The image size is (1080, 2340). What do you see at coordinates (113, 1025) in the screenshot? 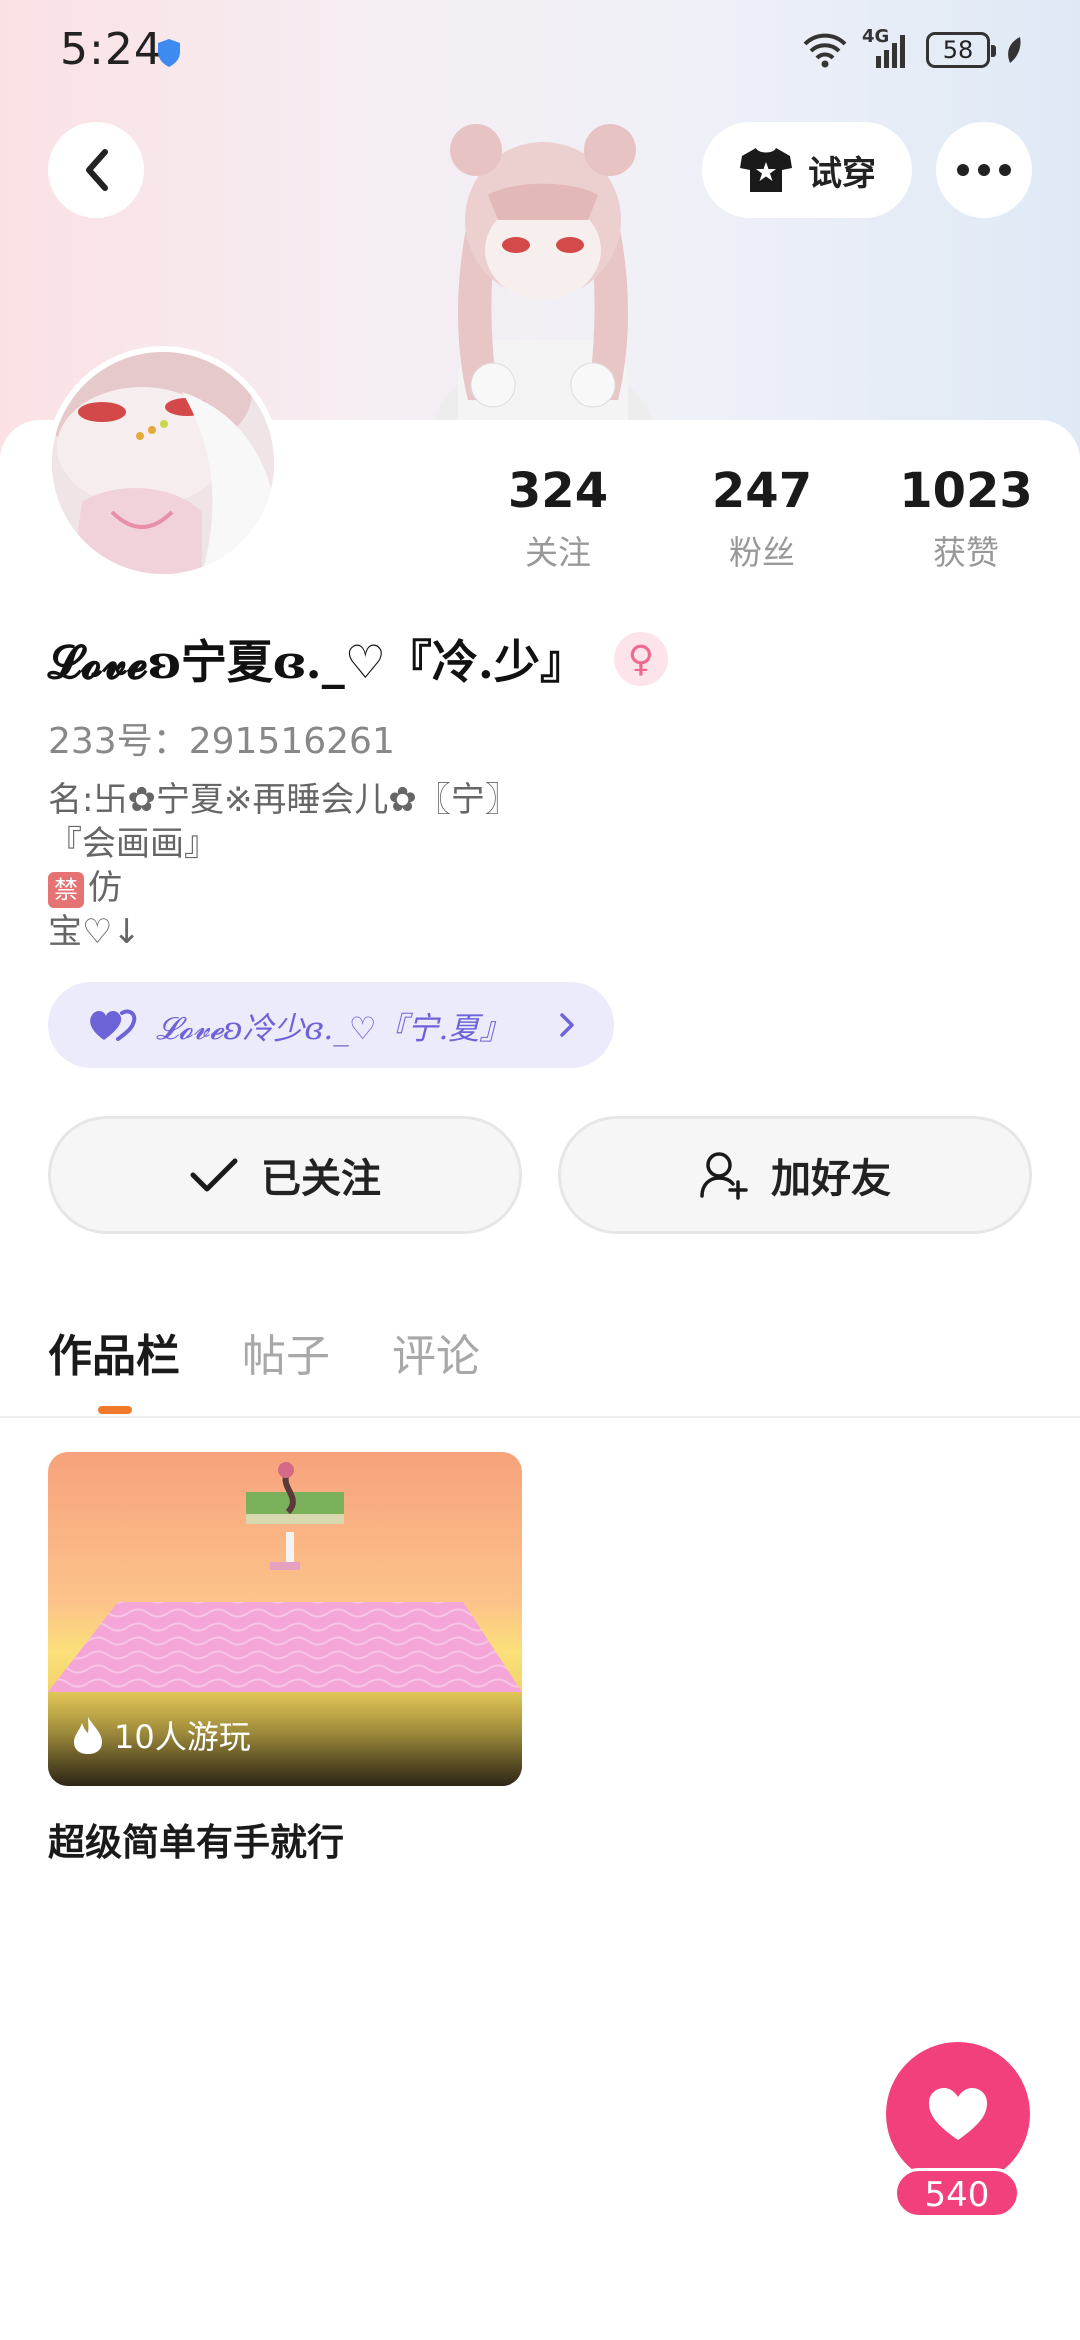
I see `double-heart-icon` at bounding box center [113, 1025].